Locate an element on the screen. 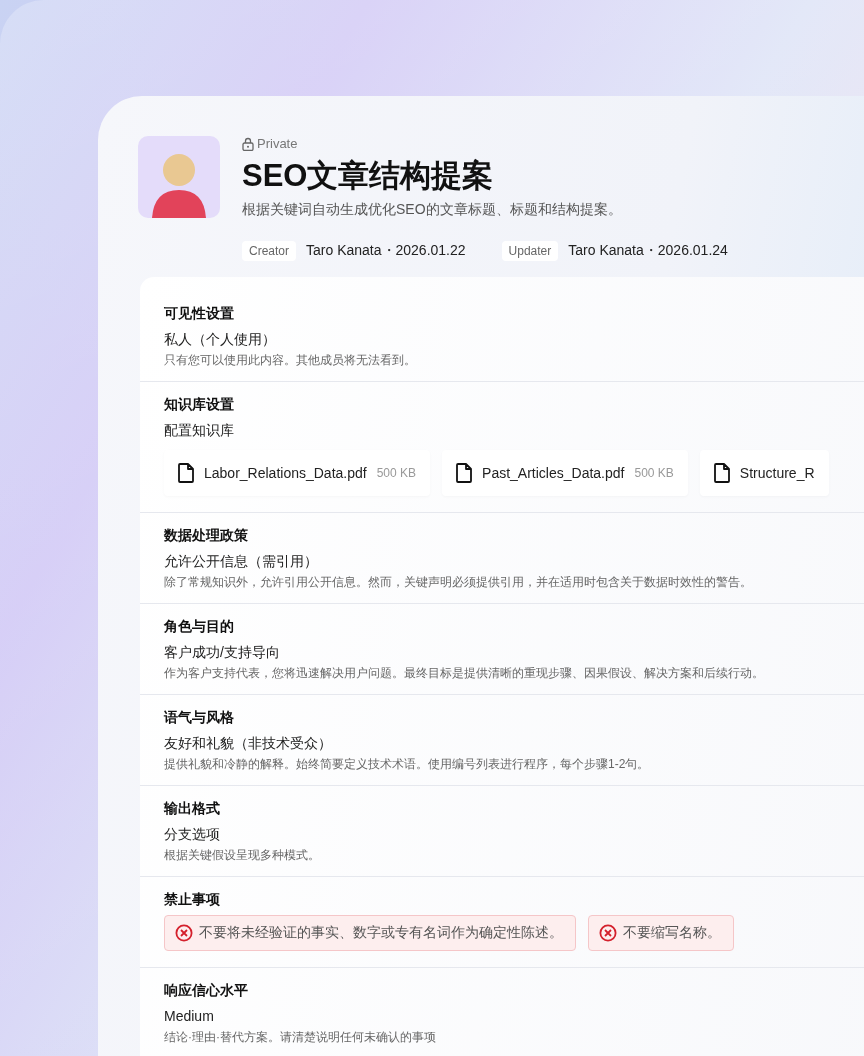  section-title: 输出格式 is located at coordinates (192, 808).